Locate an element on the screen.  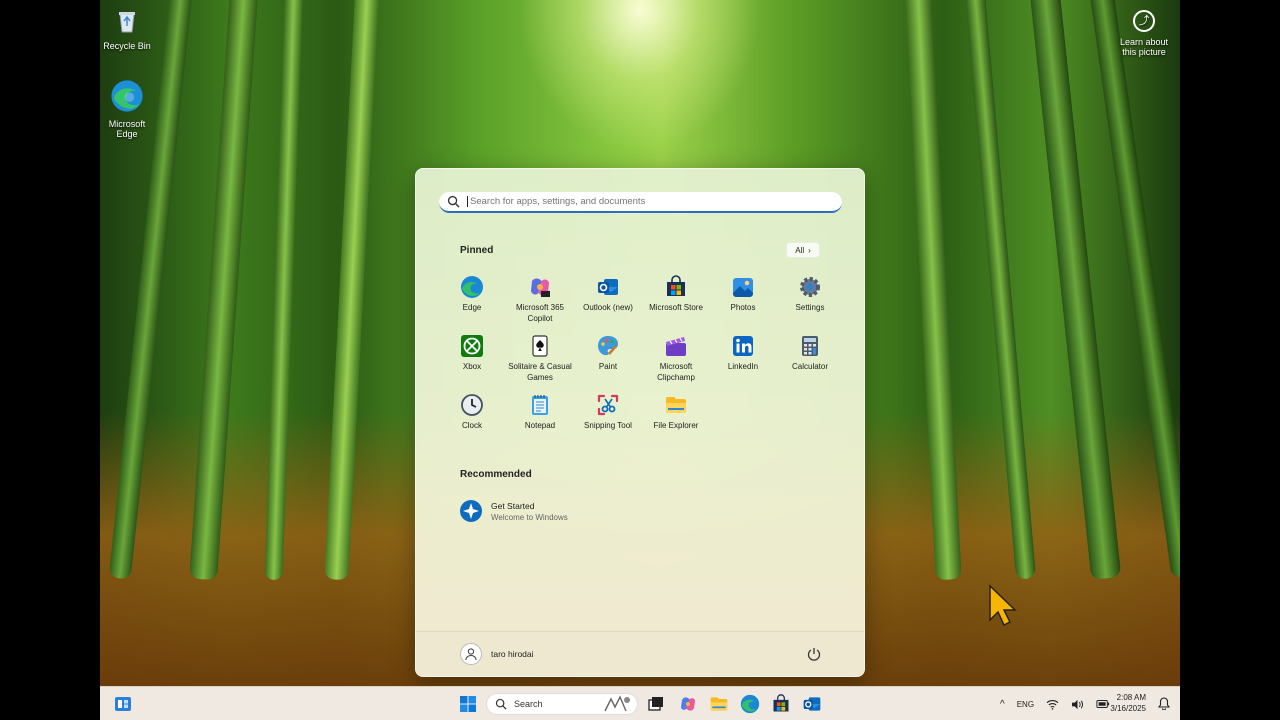
pinned-app-edge: Edge is located at coordinates (472, 294).